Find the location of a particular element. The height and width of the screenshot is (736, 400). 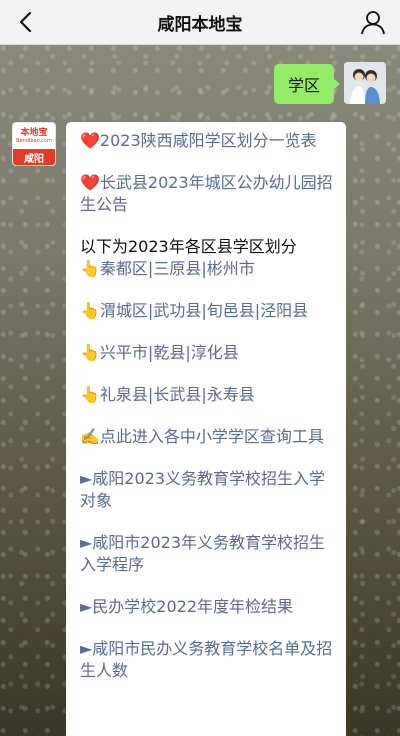

profile-button is located at coordinates (373, 22).